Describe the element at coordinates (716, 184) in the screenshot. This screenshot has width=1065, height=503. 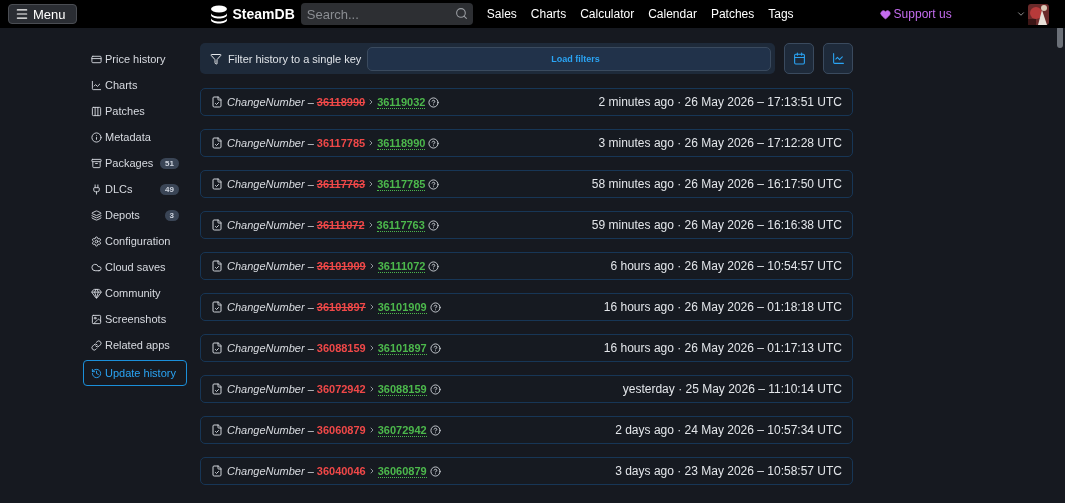
I see `timestamp: 58 minutes ago · 26 May 2026 – 16:17:50 UTC` at that location.